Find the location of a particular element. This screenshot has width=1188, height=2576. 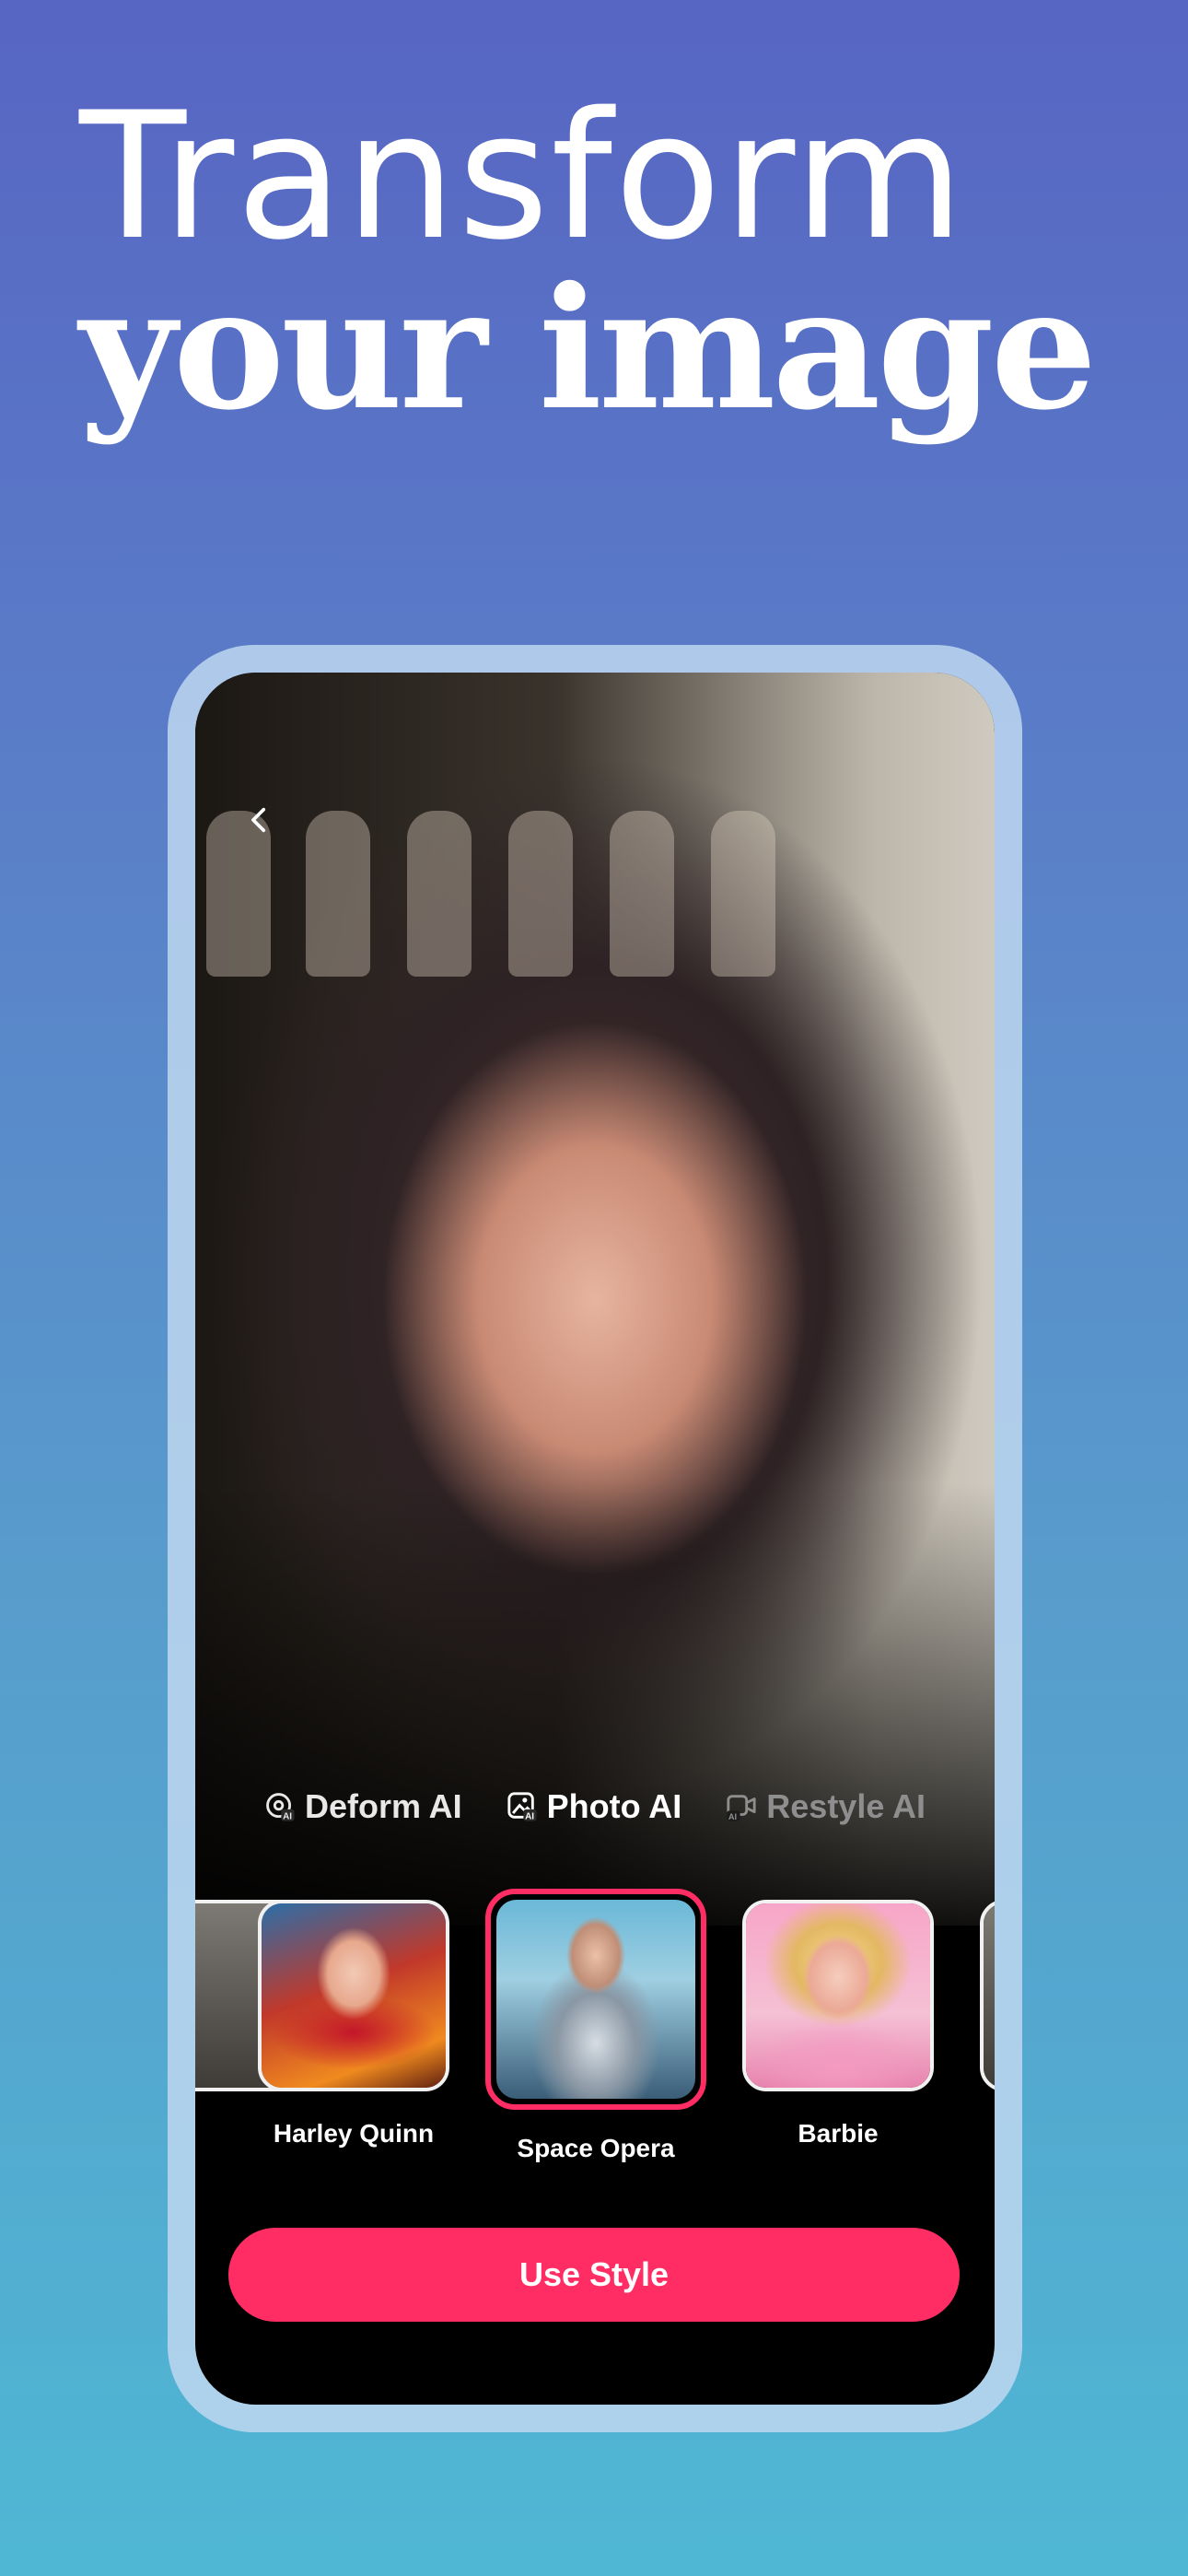

tab-deform-ai: AI Deform AI is located at coordinates (363, 1806).